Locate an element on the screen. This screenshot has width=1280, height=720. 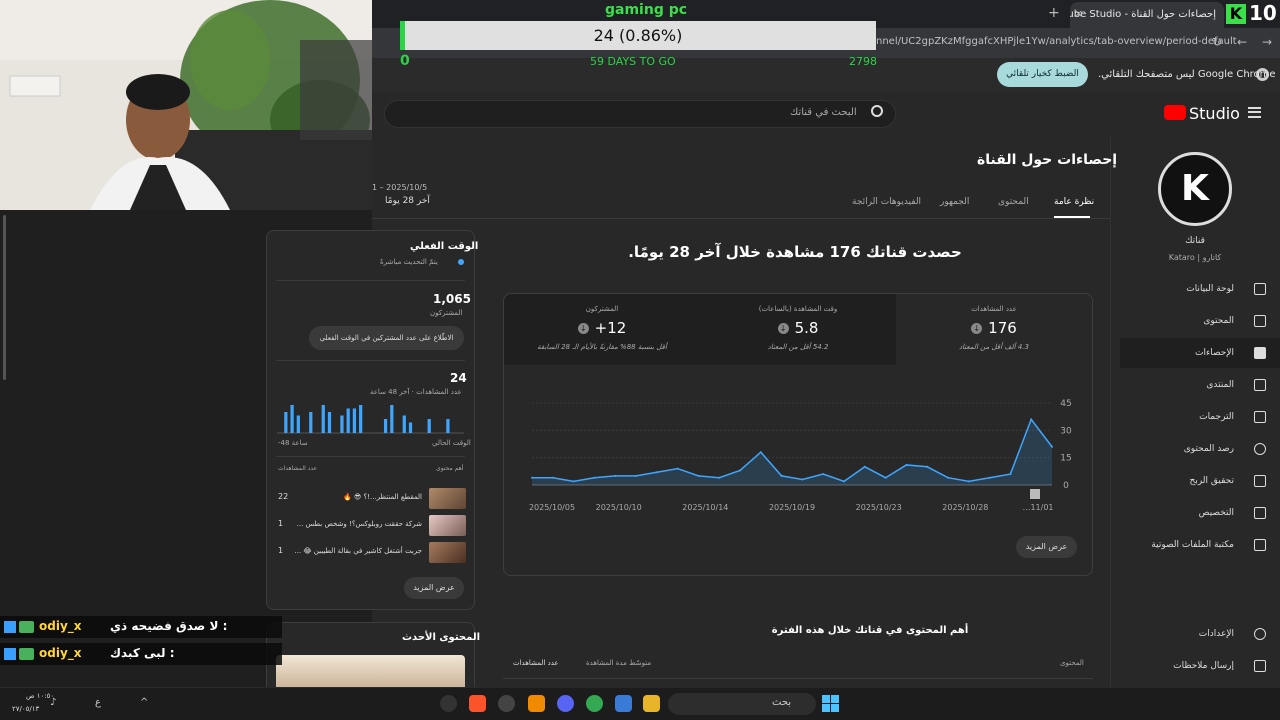
magic-wand-icon is located at coordinates (1260, 513).